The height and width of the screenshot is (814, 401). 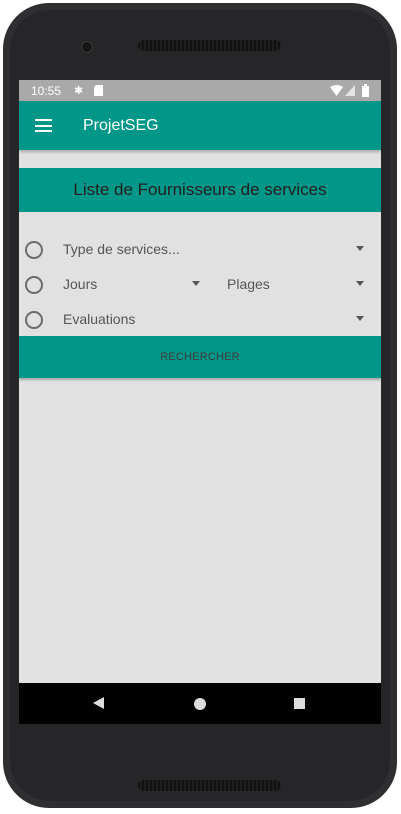 I want to click on filter-row-ratings: Evaluations, so click(x=200, y=320).